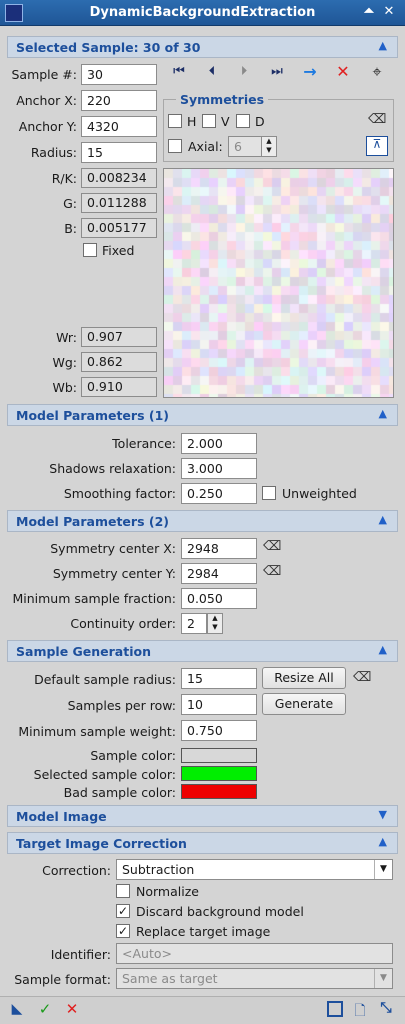 This screenshot has width=405, height=1024. I want to click on symmetry-center-y-field: 2984, so click(219, 573).